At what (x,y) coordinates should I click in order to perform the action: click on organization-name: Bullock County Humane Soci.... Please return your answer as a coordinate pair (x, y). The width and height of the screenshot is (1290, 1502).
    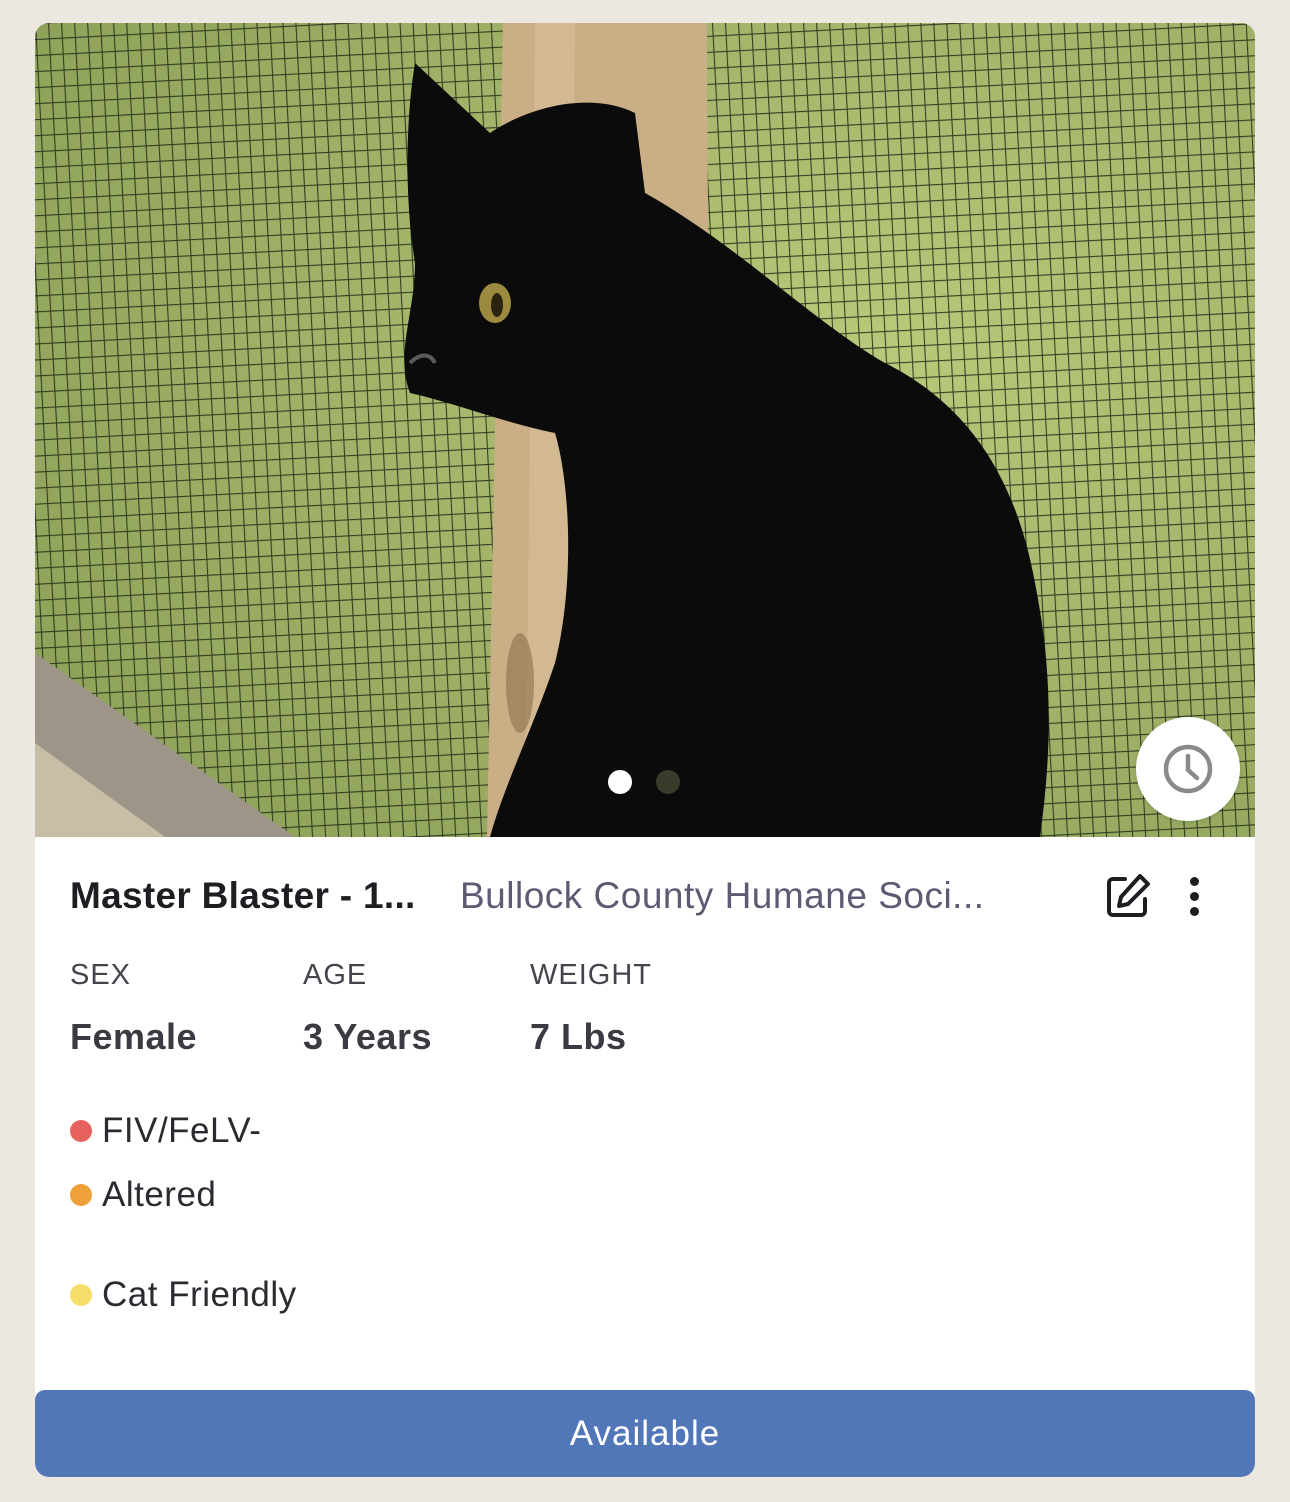
    Looking at the image, I should click on (760, 896).